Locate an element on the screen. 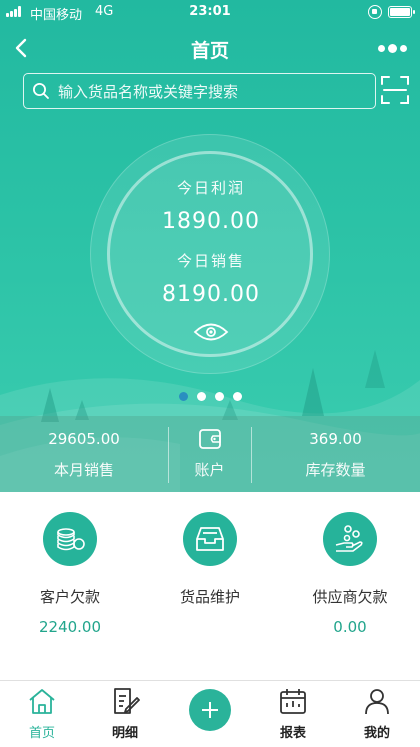  calendar-icon is located at coordinates (293, 701).